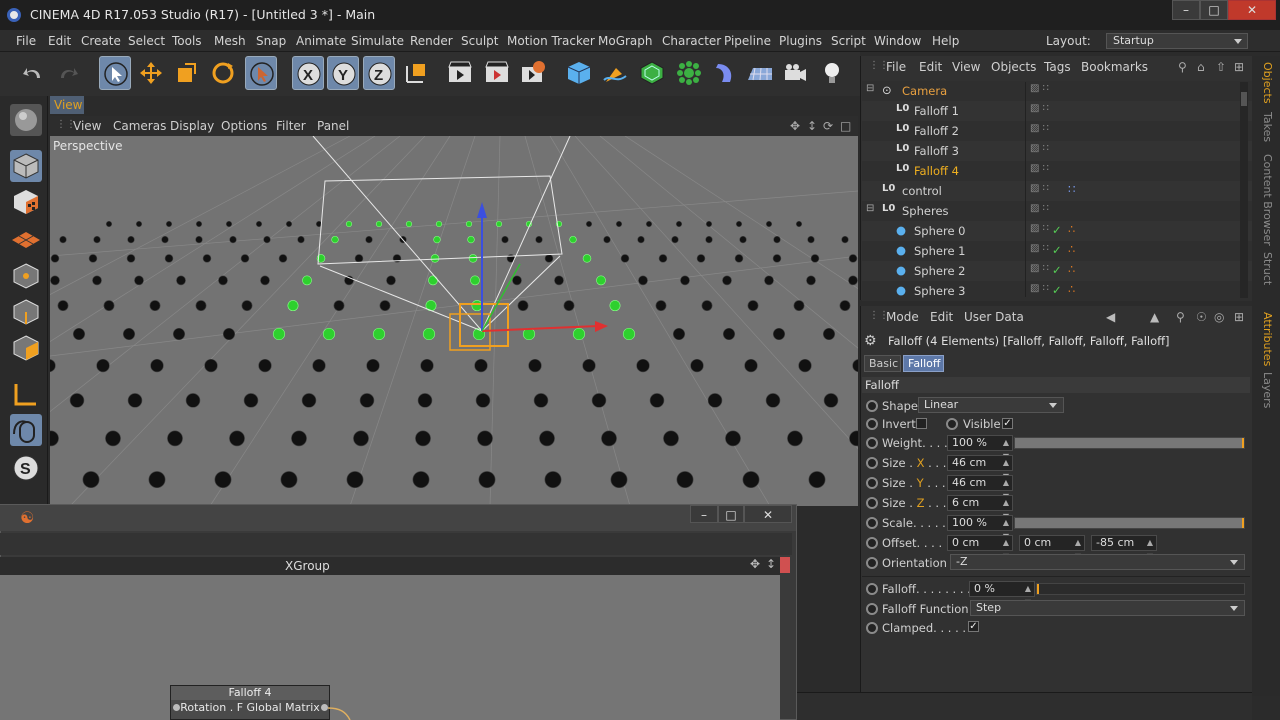  What do you see at coordinates (1071, 189) in the screenshot?
I see `xpresso-tag-icon: ∷` at bounding box center [1071, 189].